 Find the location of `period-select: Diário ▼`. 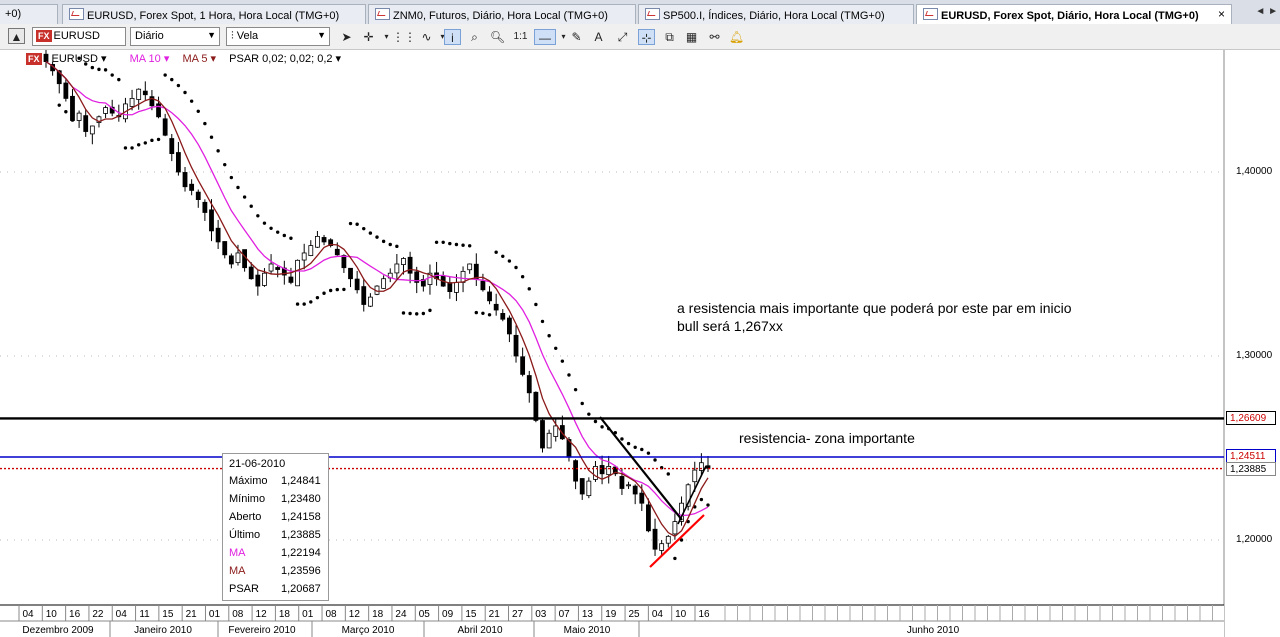

period-select: Diário ▼ is located at coordinates (175, 36).